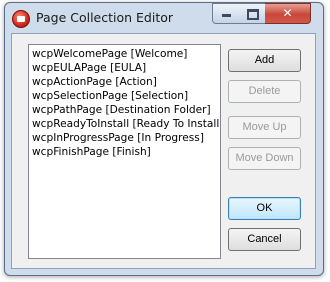 The width and height of the screenshot is (330, 282). I want to click on minimize-button, so click(226, 13).